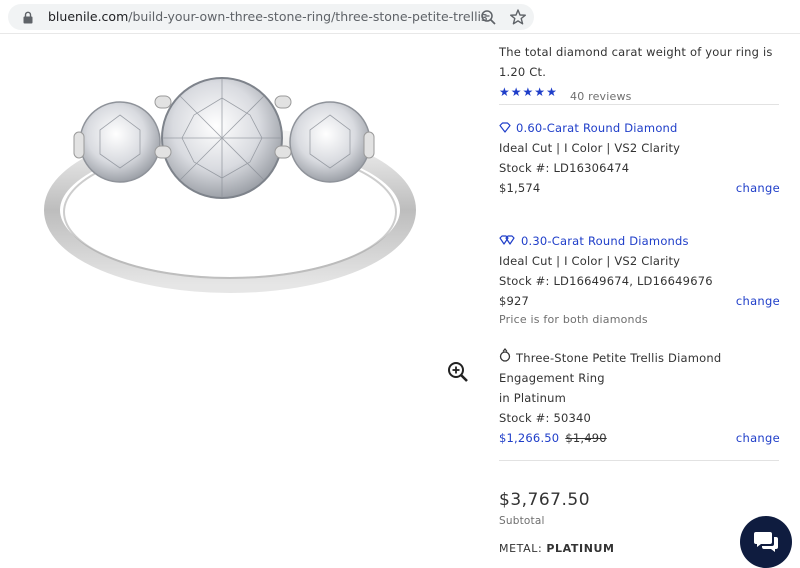 Image resolution: width=800 pixels, height=568 pixels. What do you see at coordinates (529, 438) in the screenshot?
I see `setting-sale-price: $1,266.50` at bounding box center [529, 438].